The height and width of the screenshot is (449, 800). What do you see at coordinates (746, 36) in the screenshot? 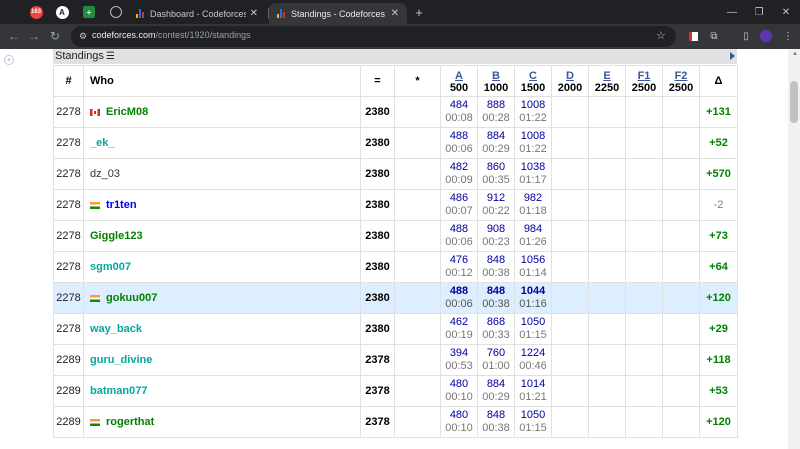
I see `side-panel-icon: ▯` at bounding box center [746, 36].